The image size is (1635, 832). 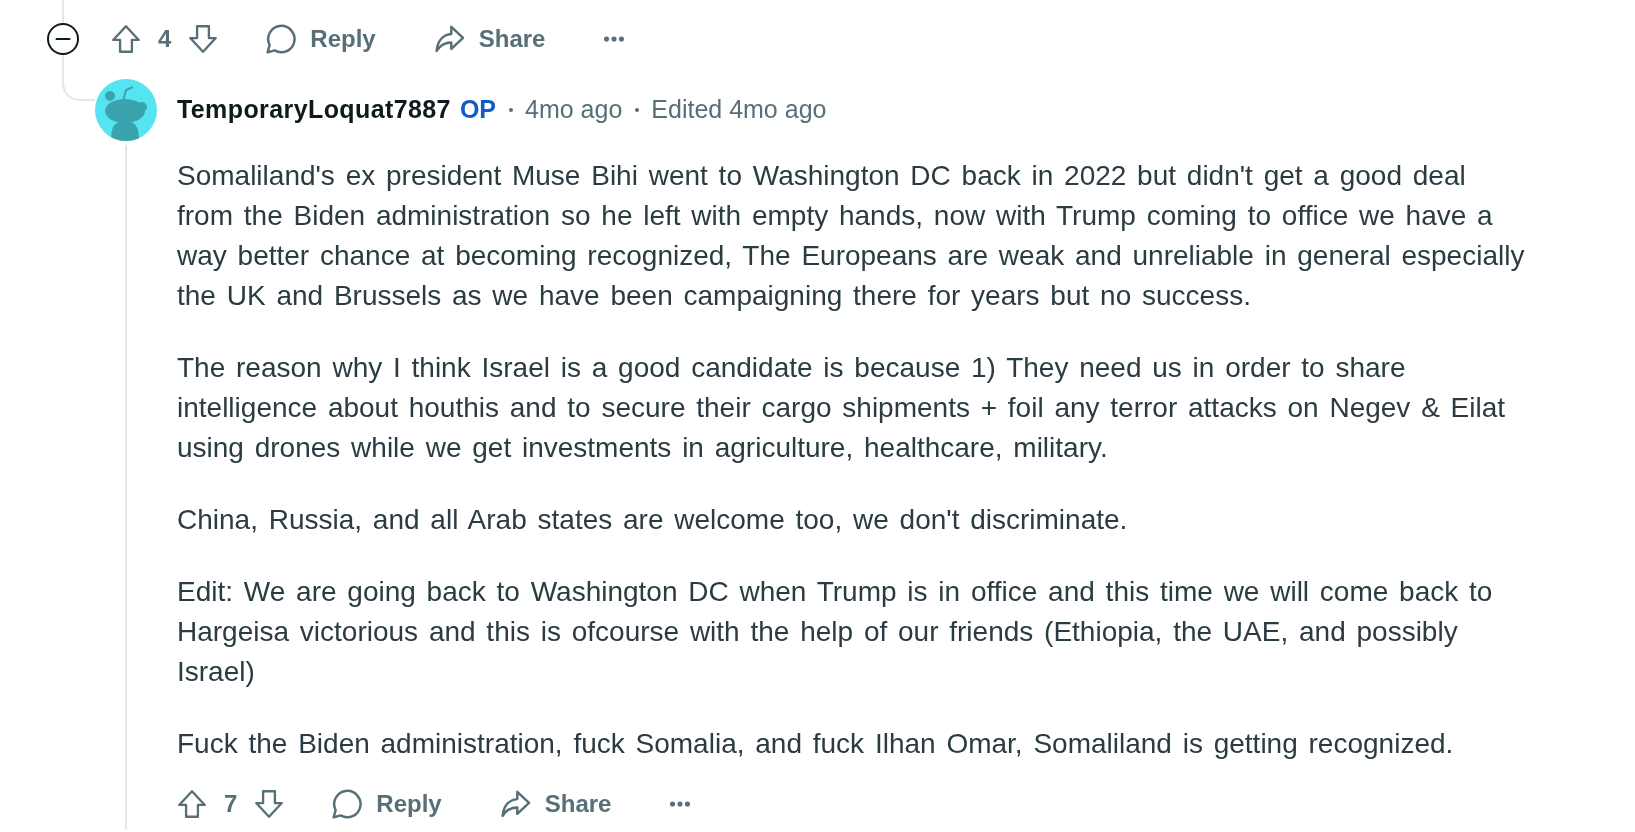 What do you see at coordinates (63, 39) in the screenshot?
I see `collapse-button` at bounding box center [63, 39].